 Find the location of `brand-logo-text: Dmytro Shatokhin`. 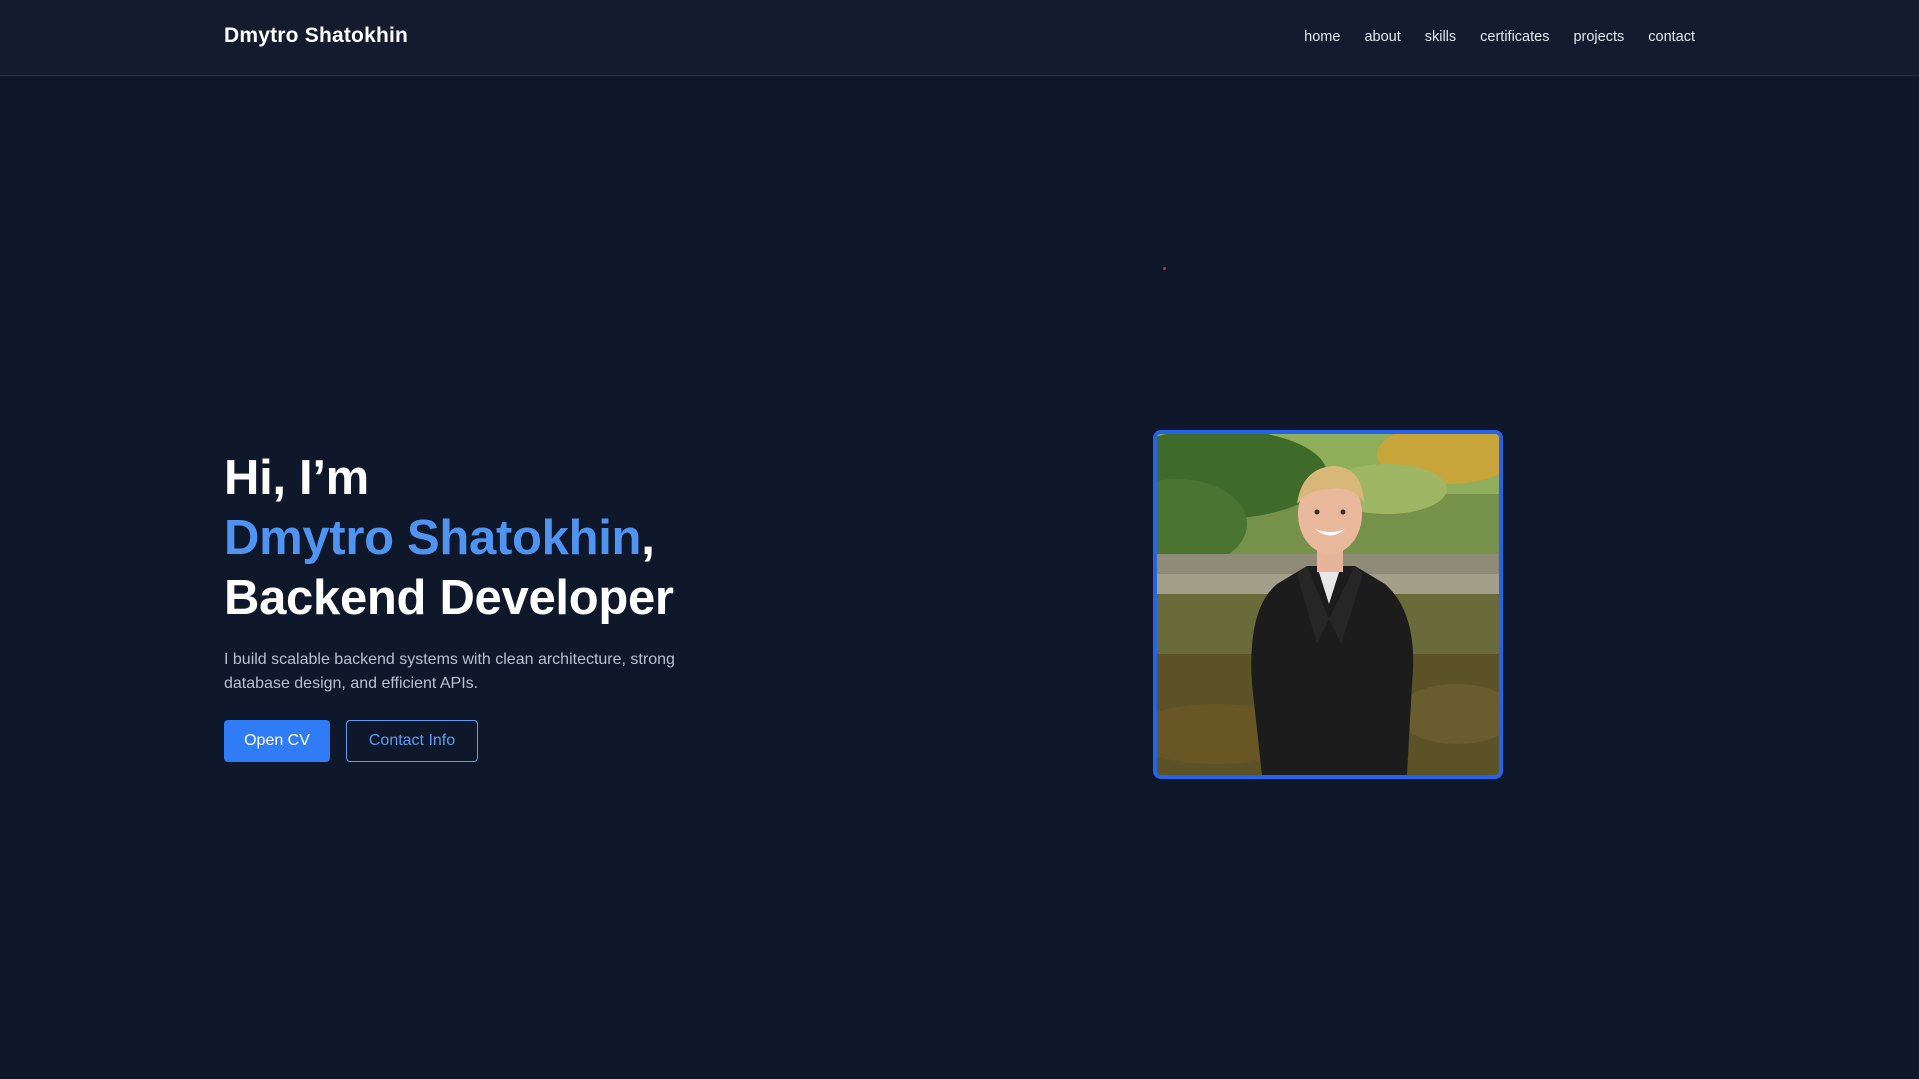

brand-logo-text: Dmytro Shatokhin is located at coordinates (316, 36).